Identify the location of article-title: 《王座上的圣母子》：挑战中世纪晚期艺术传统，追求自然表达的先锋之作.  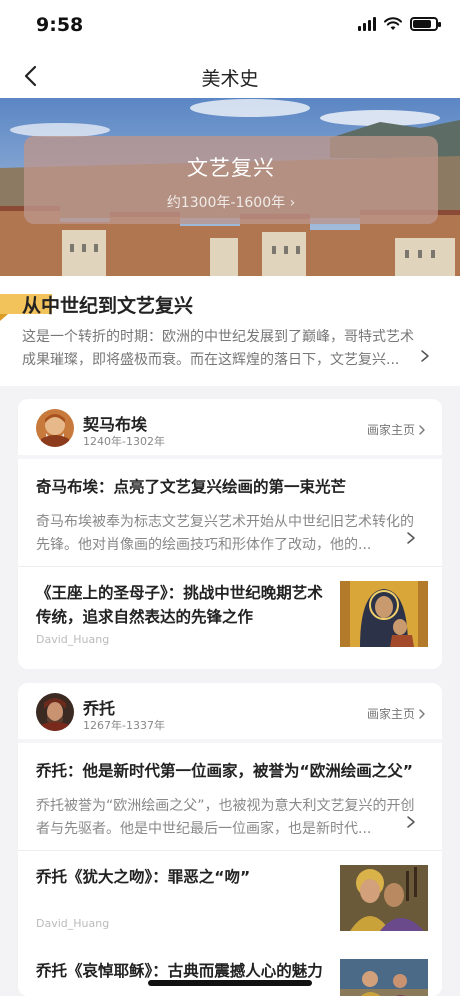
(179, 605).